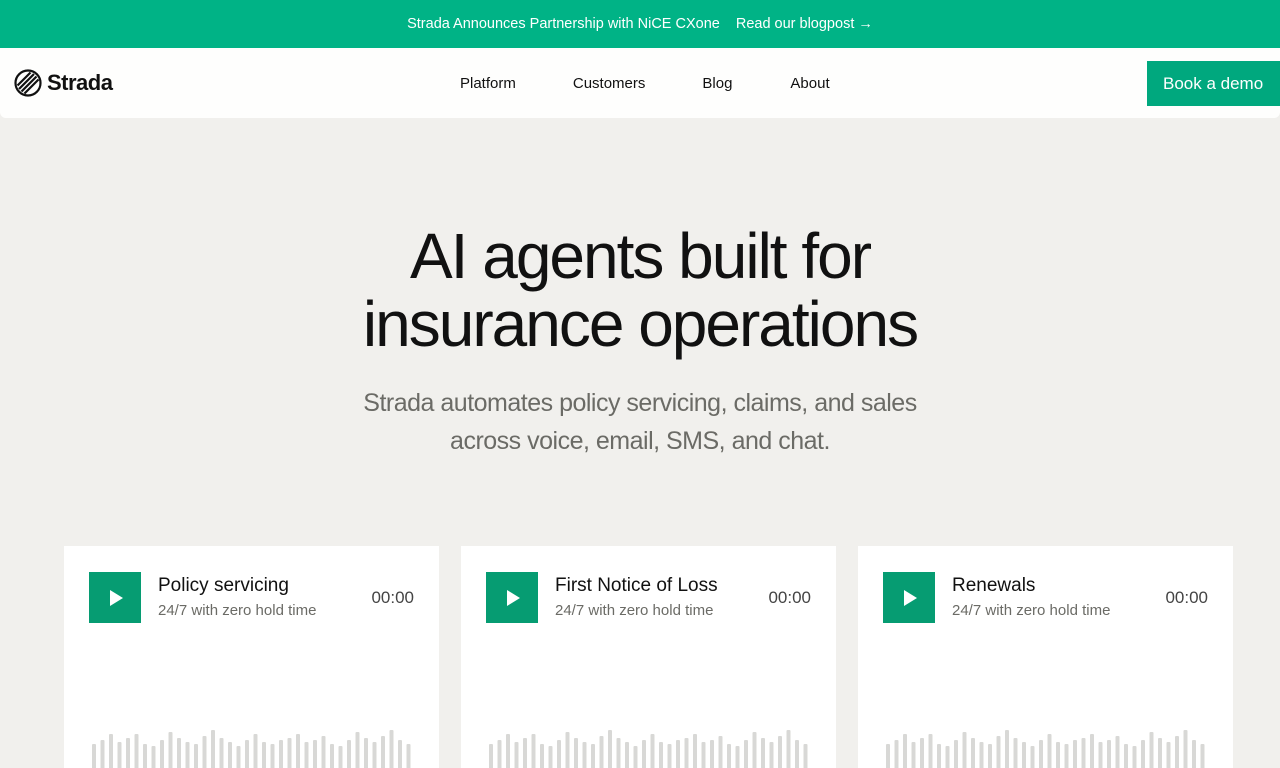 This screenshot has height=768, width=1280. Describe the element at coordinates (809, 83) in the screenshot. I see `nav-link-about: About` at that location.